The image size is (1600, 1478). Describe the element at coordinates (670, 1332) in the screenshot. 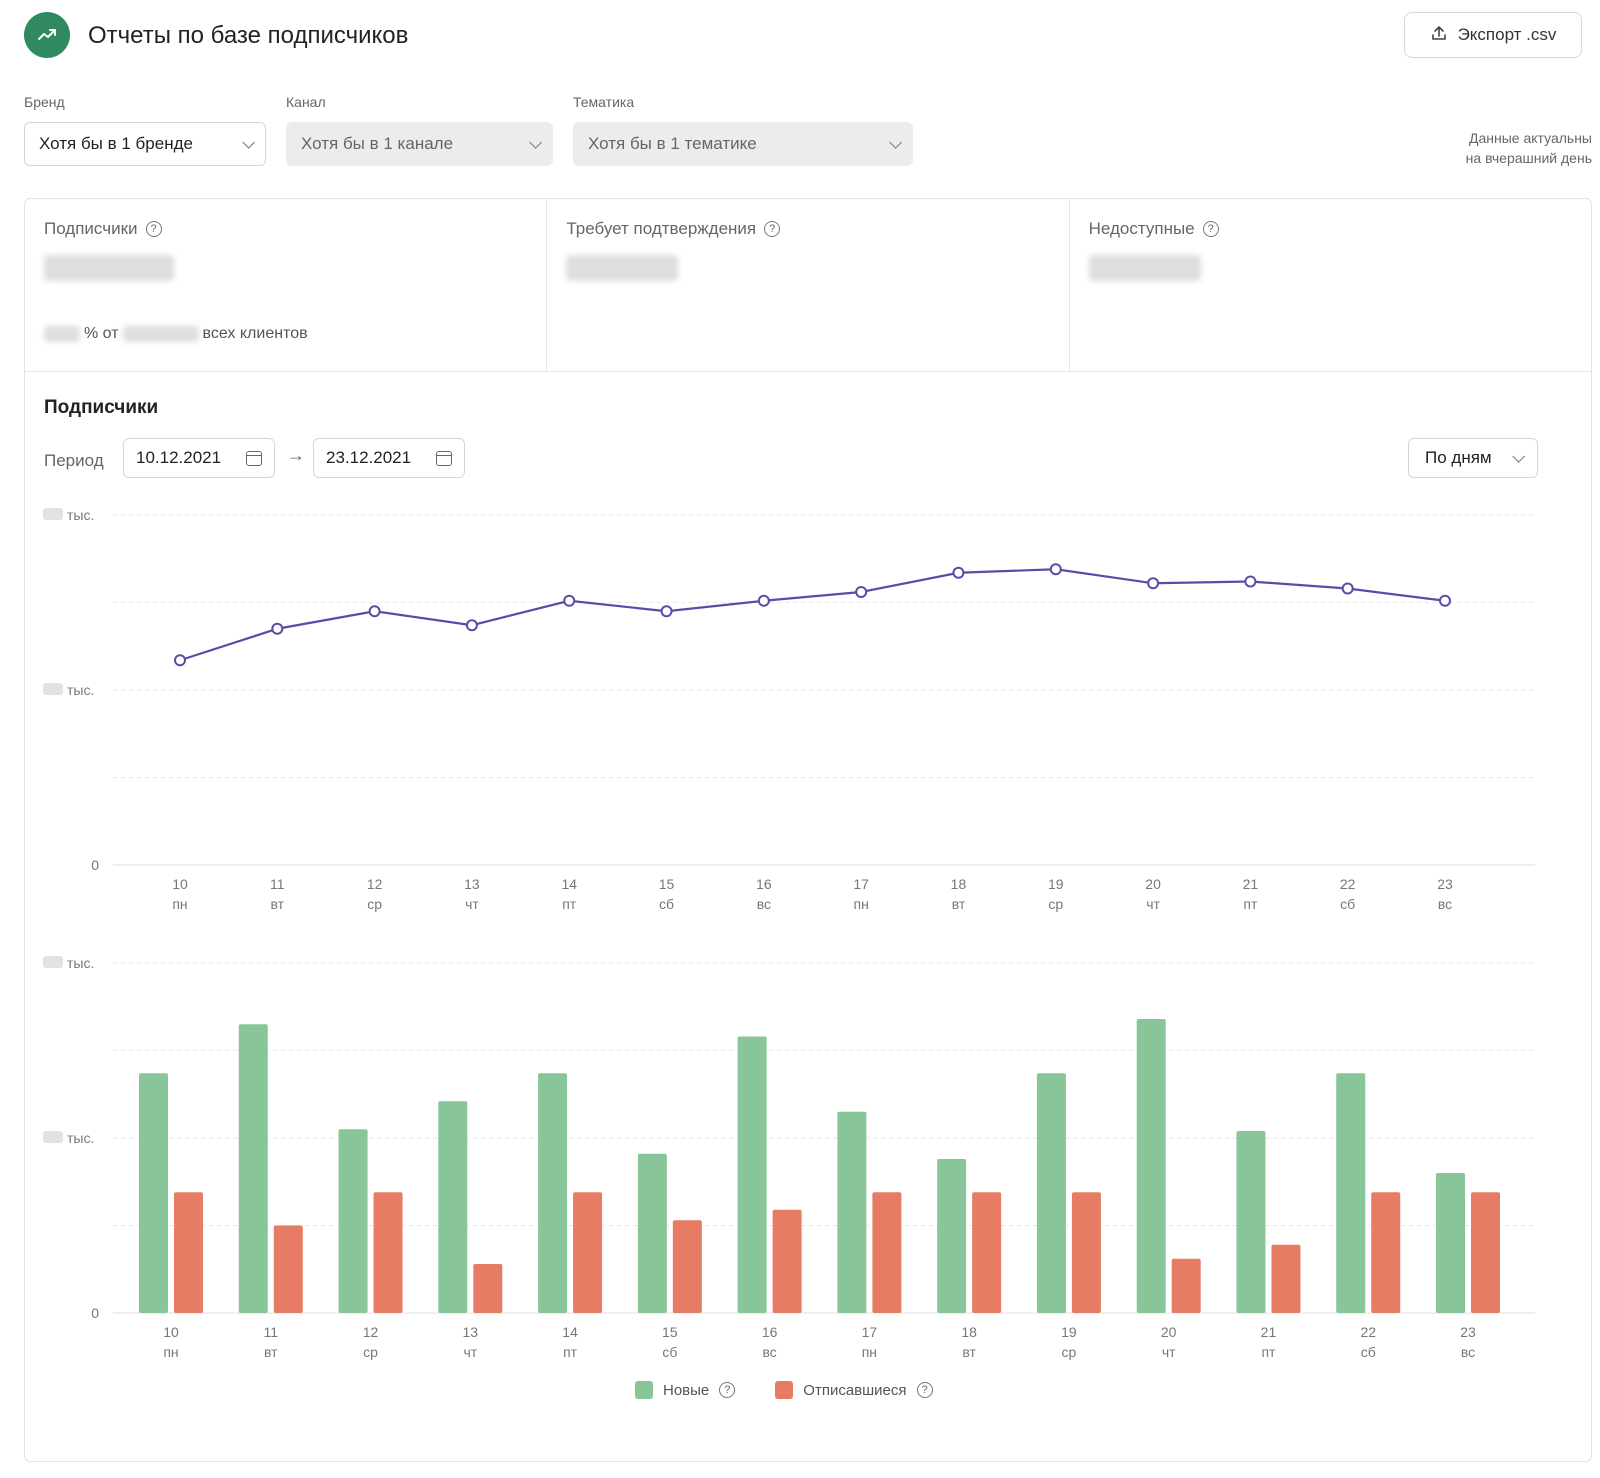

I see `x-tick-label: 15` at that location.